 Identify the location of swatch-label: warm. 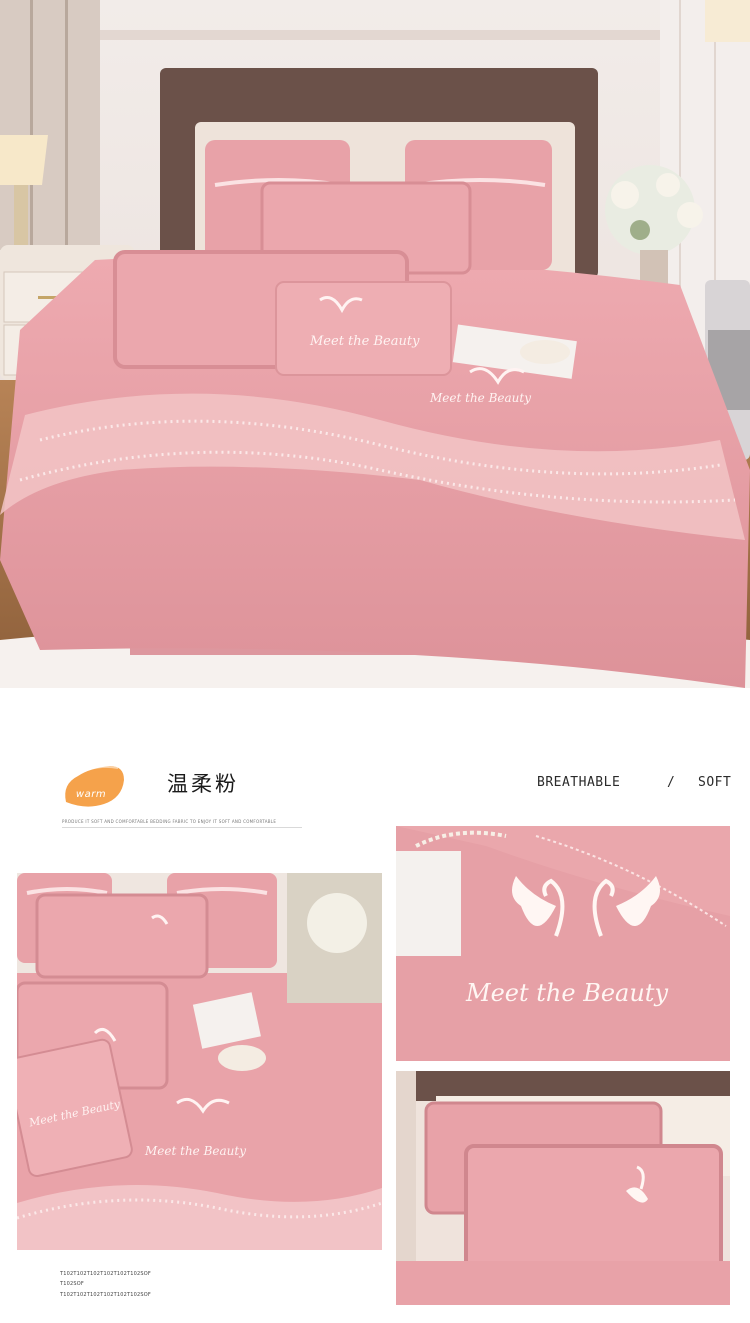
(91, 794).